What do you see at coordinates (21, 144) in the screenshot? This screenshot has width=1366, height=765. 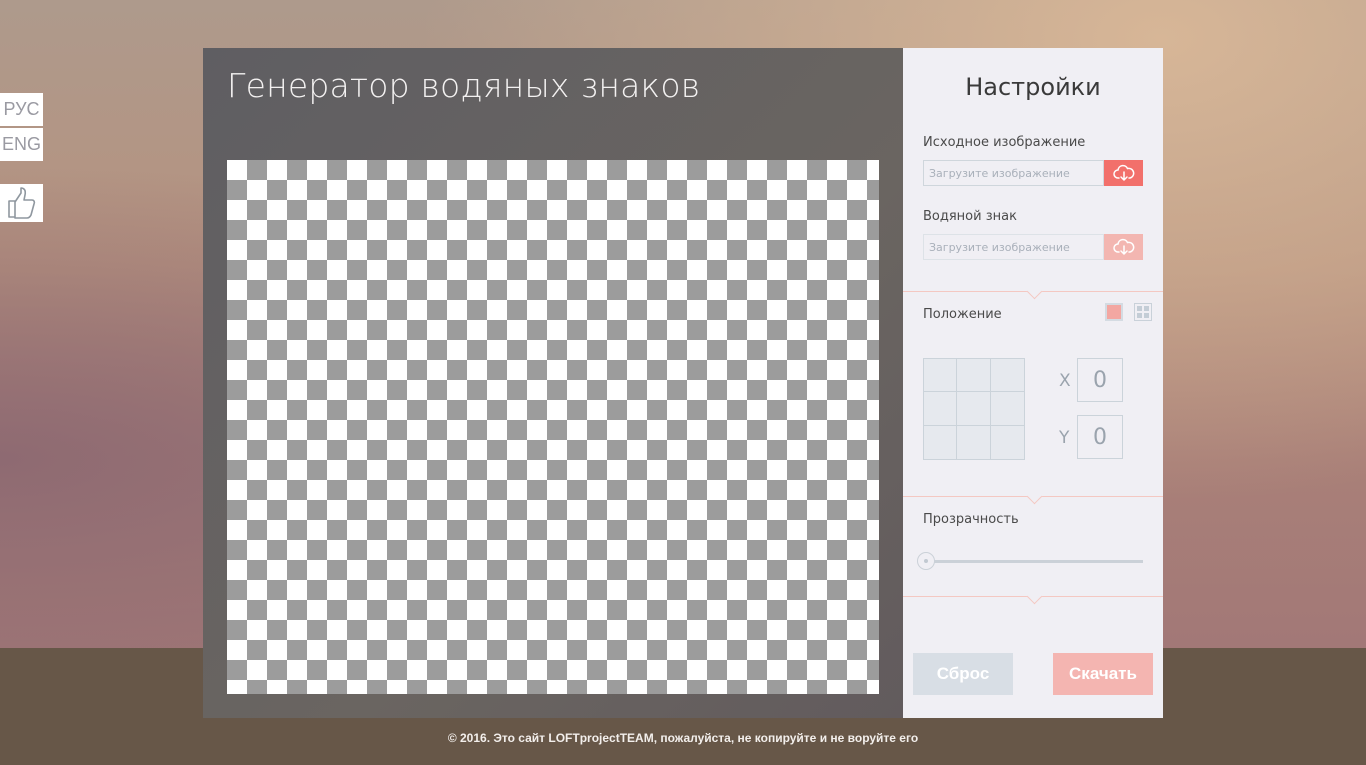 I see `lang-en-button: ENG` at bounding box center [21, 144].